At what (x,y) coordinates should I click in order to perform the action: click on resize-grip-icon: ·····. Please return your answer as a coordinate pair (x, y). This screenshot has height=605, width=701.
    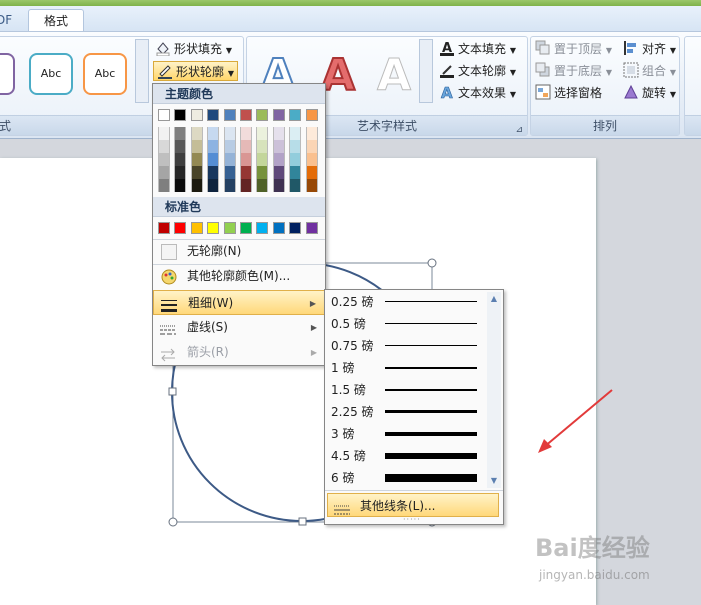
    Looking at the image, I should click on (412, 519).